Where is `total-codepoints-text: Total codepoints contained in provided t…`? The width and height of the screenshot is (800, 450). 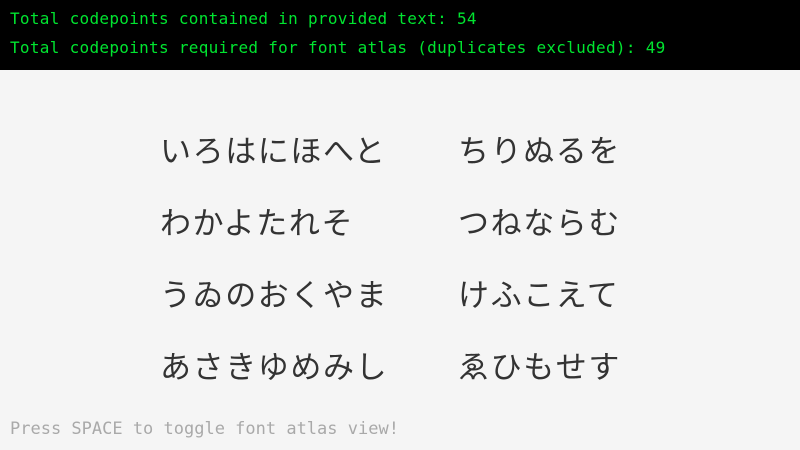 total-codepoints-text: Total codepoints contained in provided t… is located at coordinates (243, 18).